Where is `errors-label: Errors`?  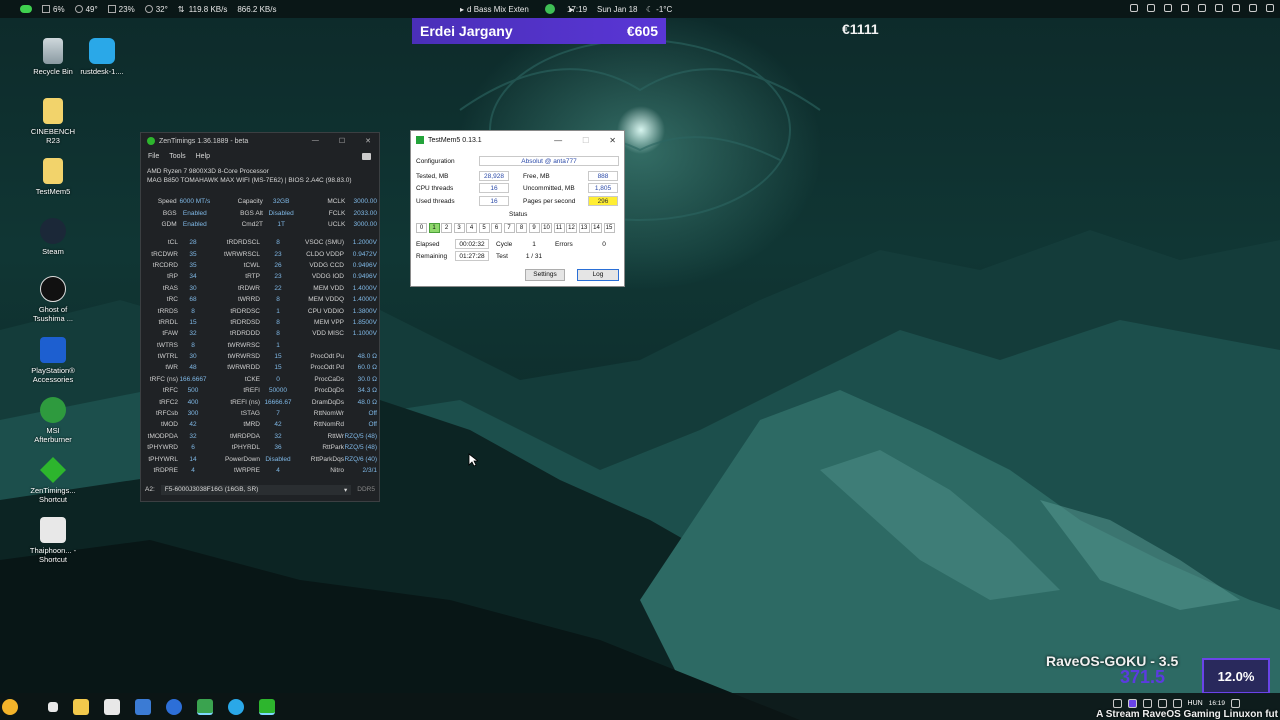 errors-label: Errors is located at coordinates (564, 244).